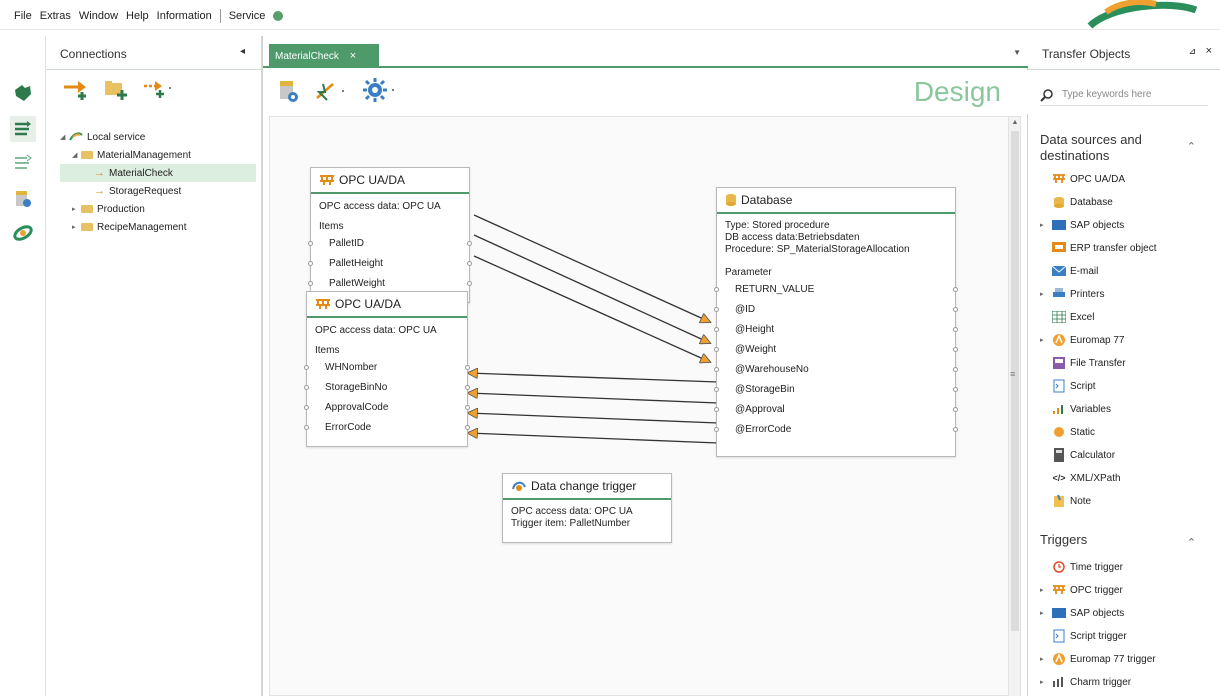  Describe the element at coordinates (1081, 590) in the screenshot. I see `transfer-item-opc-trigger: ▸ OPC trigger` at that location.